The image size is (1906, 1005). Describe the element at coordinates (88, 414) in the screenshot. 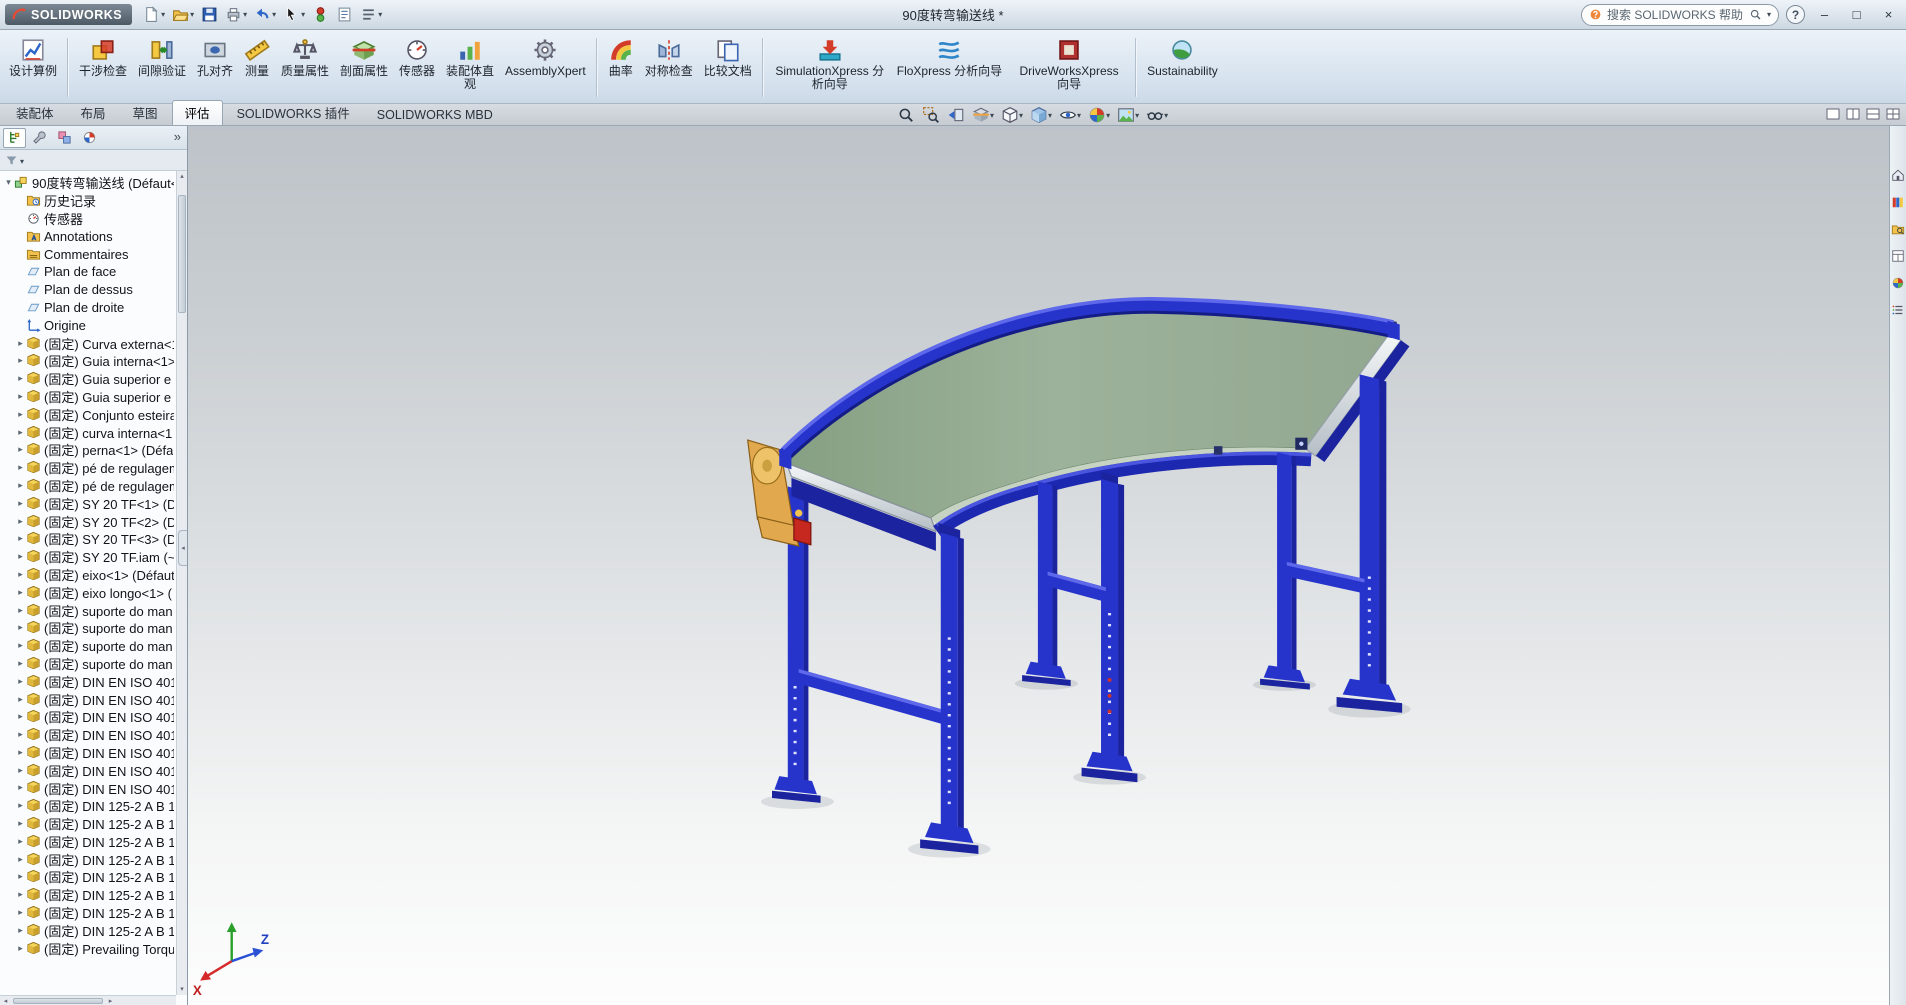

I see `tree-item: (固定) Conjunto esteira` at that location.